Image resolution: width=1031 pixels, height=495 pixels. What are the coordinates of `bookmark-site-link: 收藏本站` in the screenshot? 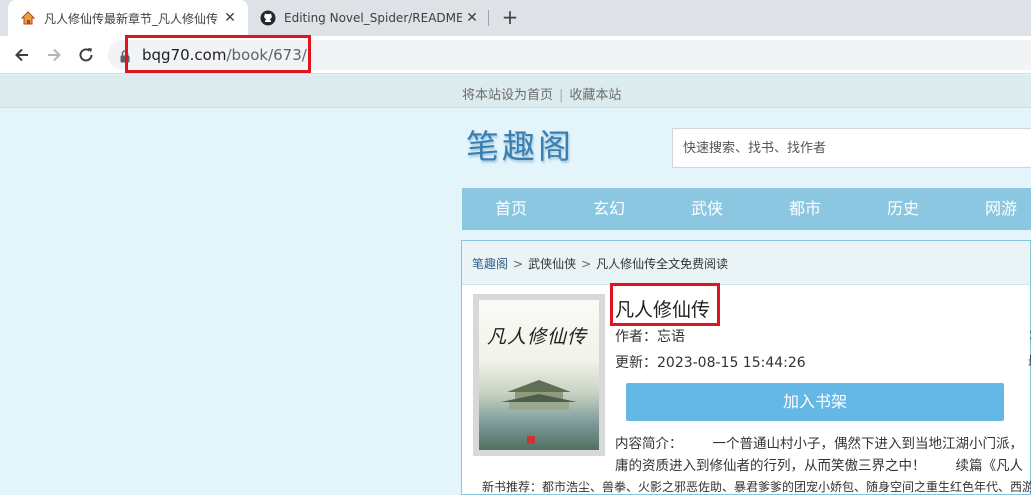 It's located at (595, 95).